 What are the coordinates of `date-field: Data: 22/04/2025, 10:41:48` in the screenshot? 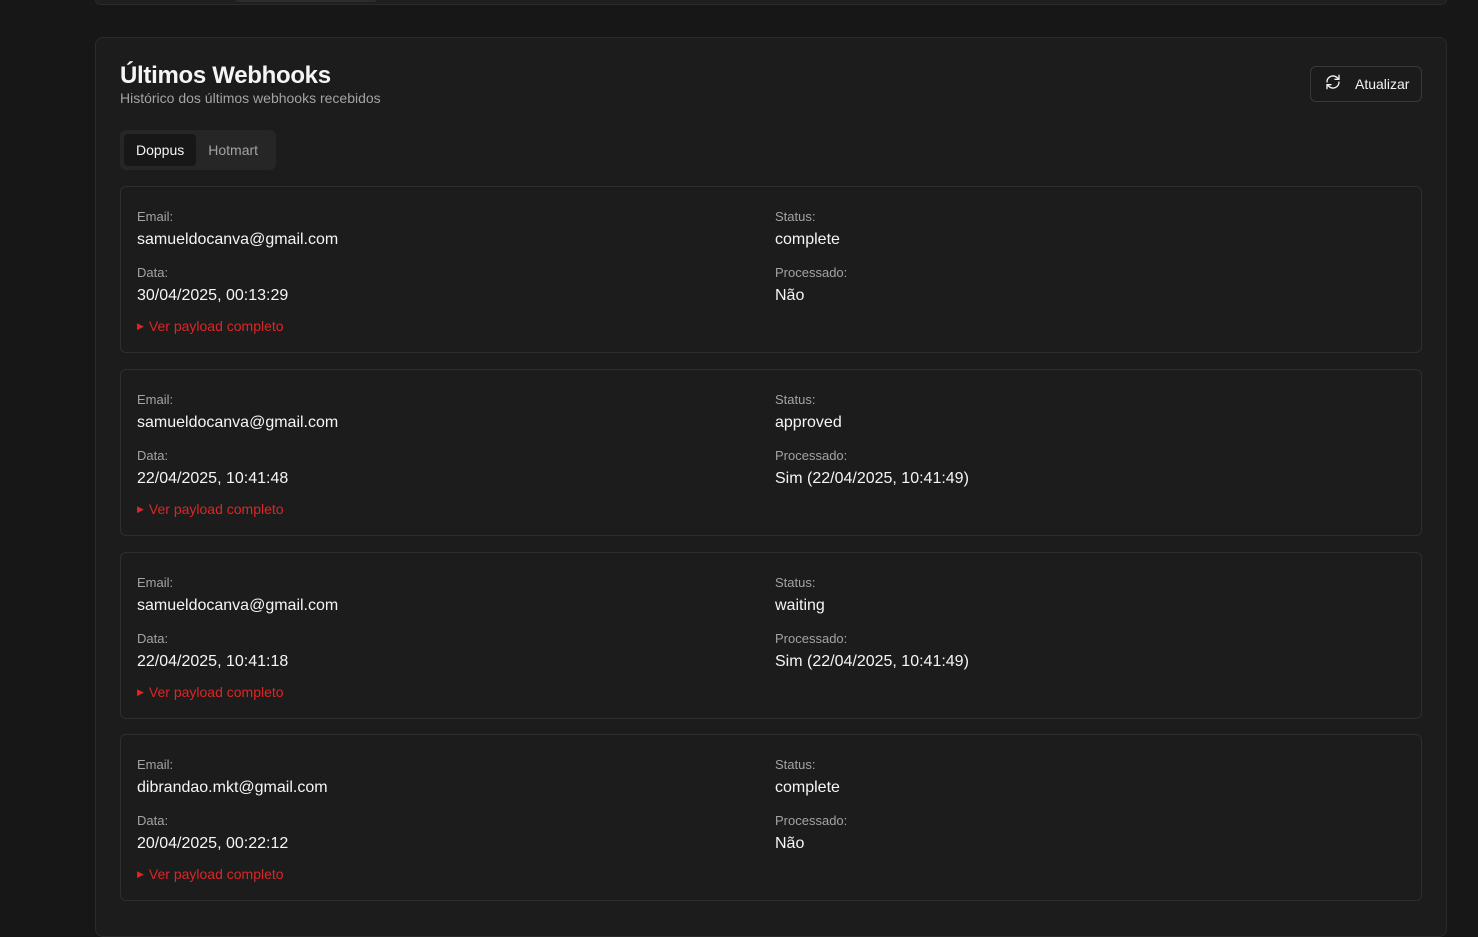 It's located at (212, 468).